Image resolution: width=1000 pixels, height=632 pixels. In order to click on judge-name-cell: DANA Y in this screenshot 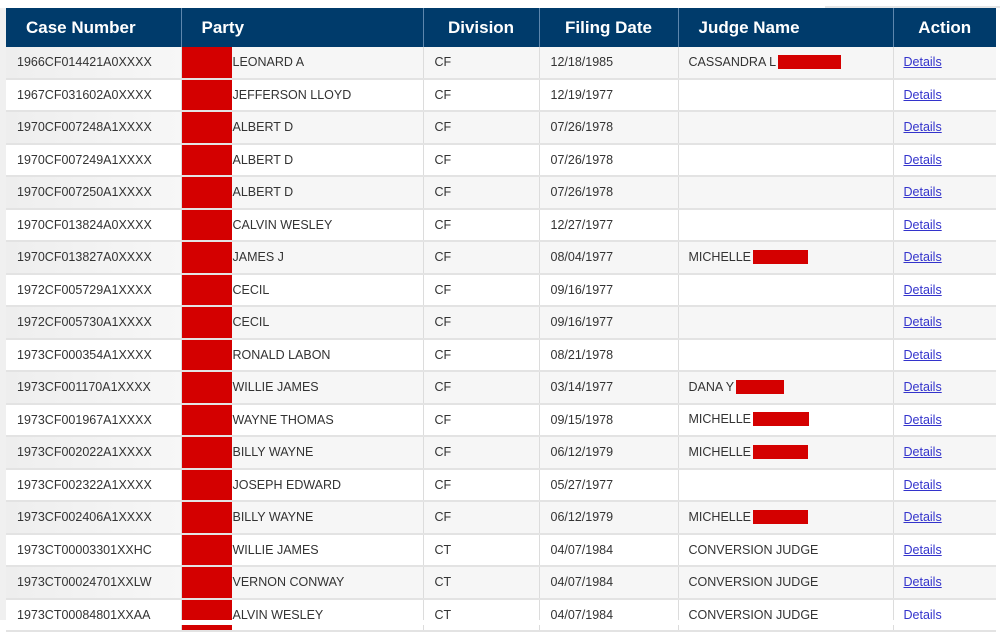, I will do `click(786, 388)`.